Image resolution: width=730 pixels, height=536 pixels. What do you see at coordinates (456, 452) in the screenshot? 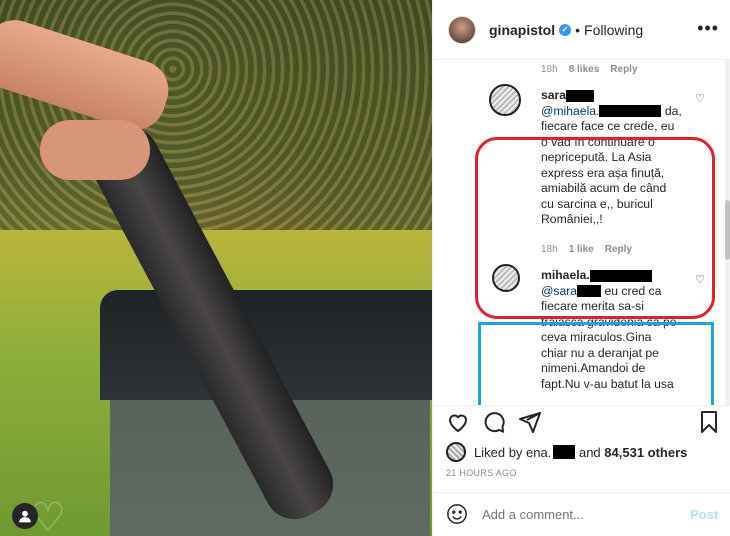
I see `liked-by-avatar` at bounding box center [456, 452].